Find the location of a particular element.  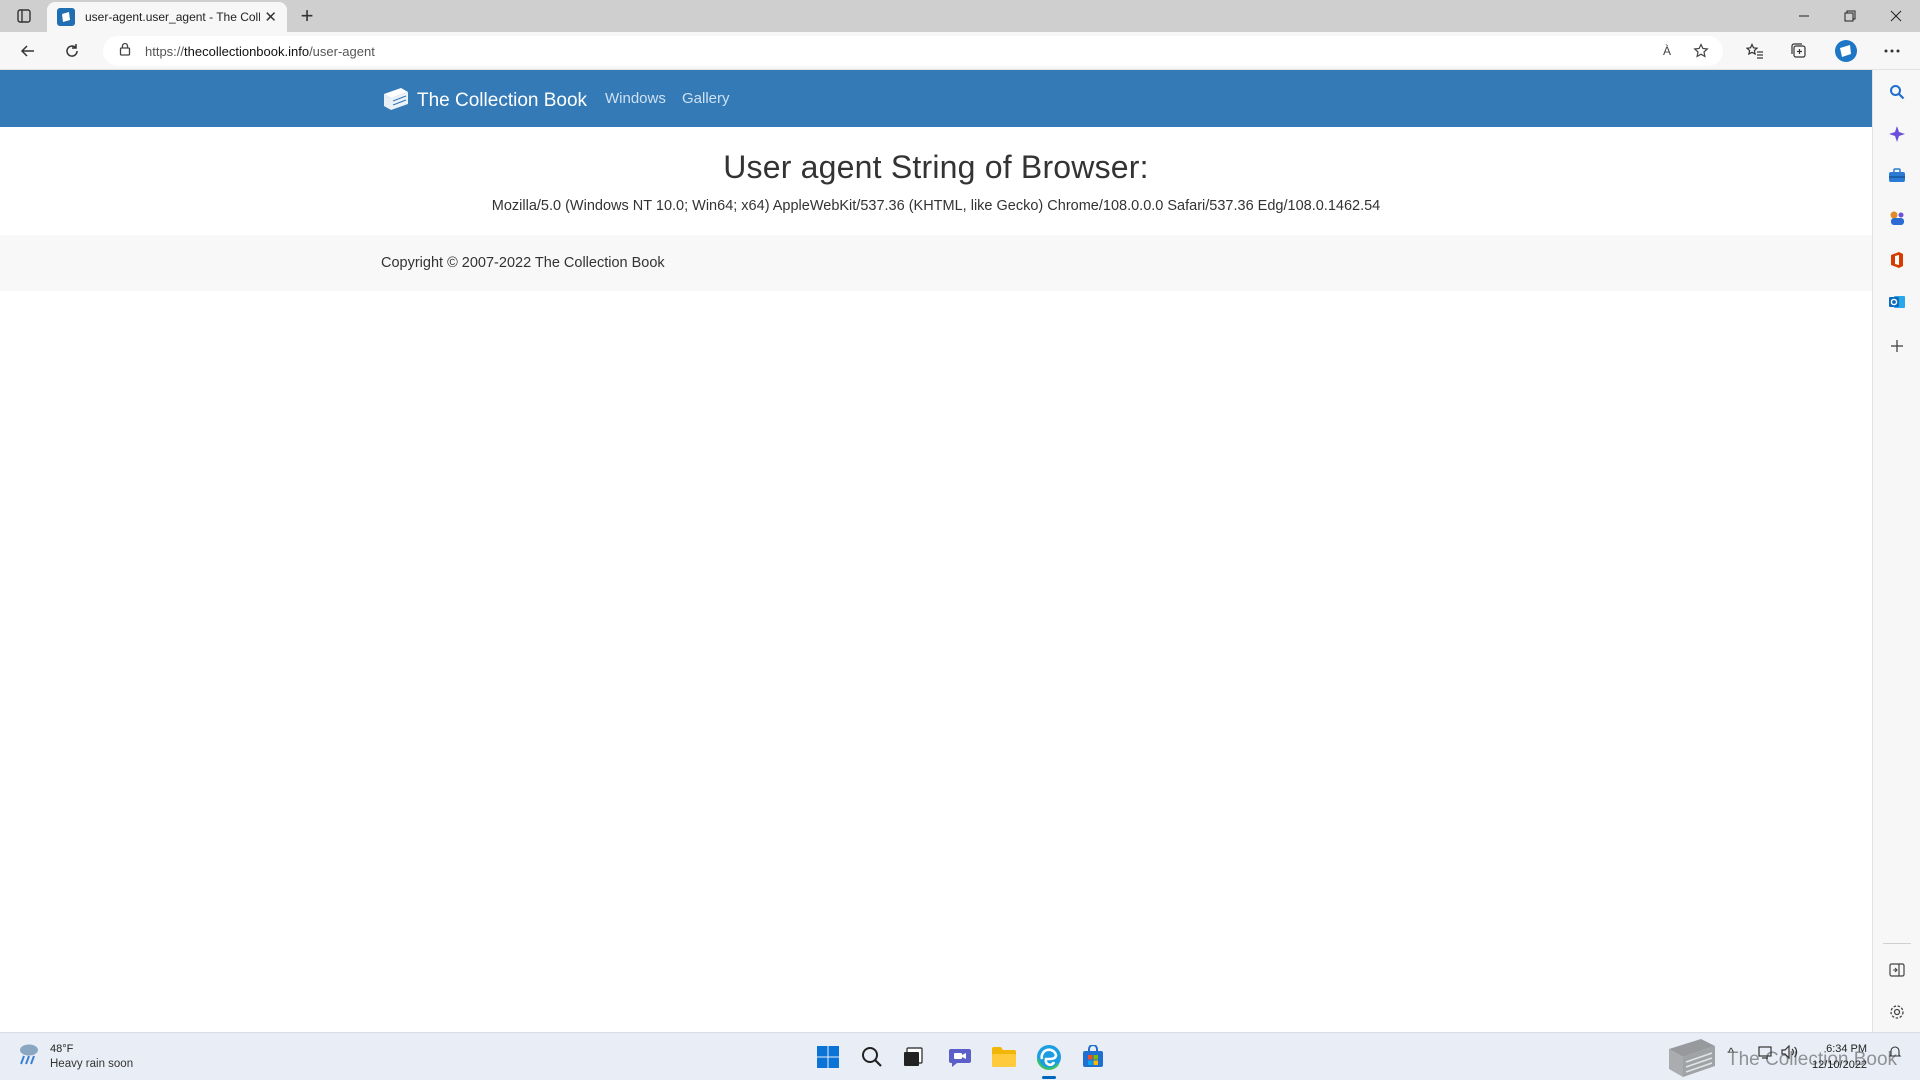

clock-time: 6:34 PM is located at coordinates (1847, 1049).